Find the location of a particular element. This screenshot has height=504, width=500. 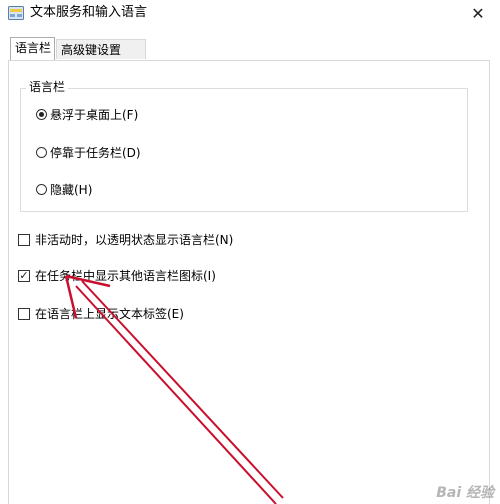

tab-language-bar: 语言栏 is located at coordinates (32, 48).